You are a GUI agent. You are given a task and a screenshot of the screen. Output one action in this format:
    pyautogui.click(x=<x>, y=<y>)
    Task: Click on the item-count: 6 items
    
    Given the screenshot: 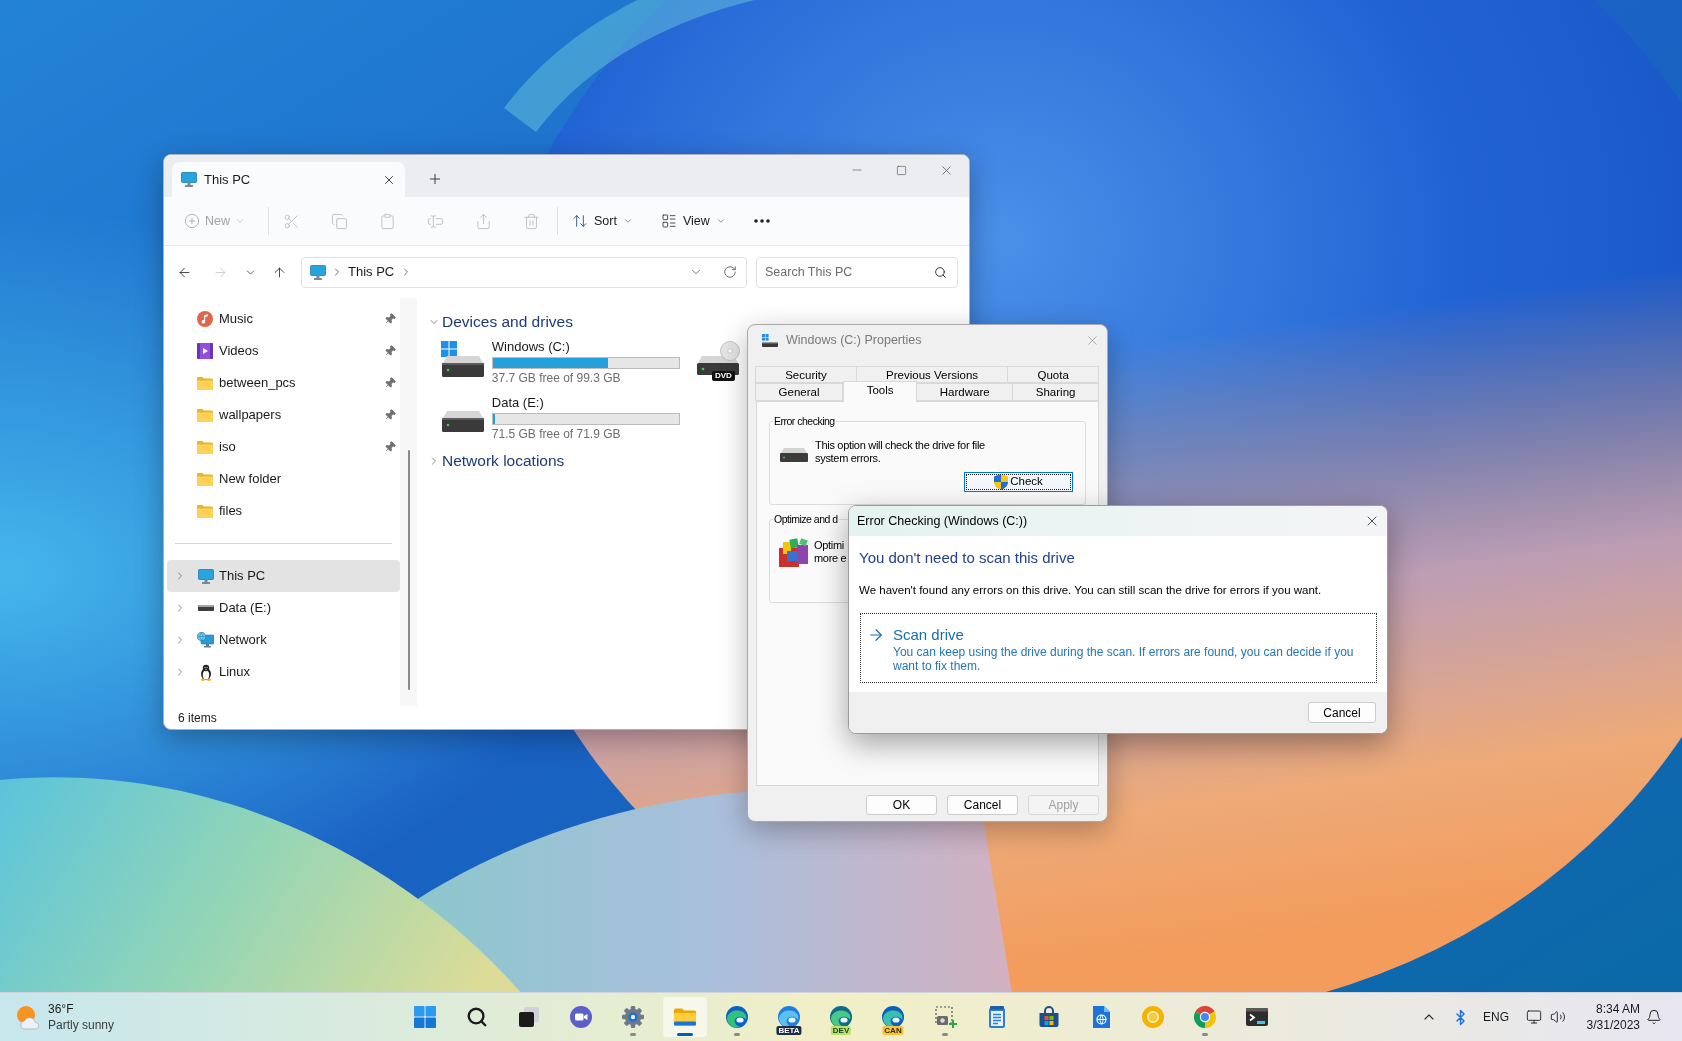 What is the action you would take?
    pyautogui.click(x=197, y=718)
    